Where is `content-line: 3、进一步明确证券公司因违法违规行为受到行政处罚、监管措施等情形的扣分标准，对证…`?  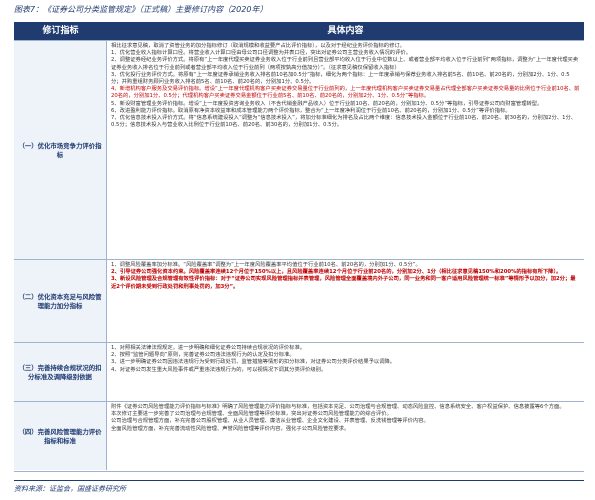 content-line: 3、进一步明确证券公司因违法违规行为受到行政处罚、监管措施等情形的扣分标准，对证… is located at coordinates (253, 362).